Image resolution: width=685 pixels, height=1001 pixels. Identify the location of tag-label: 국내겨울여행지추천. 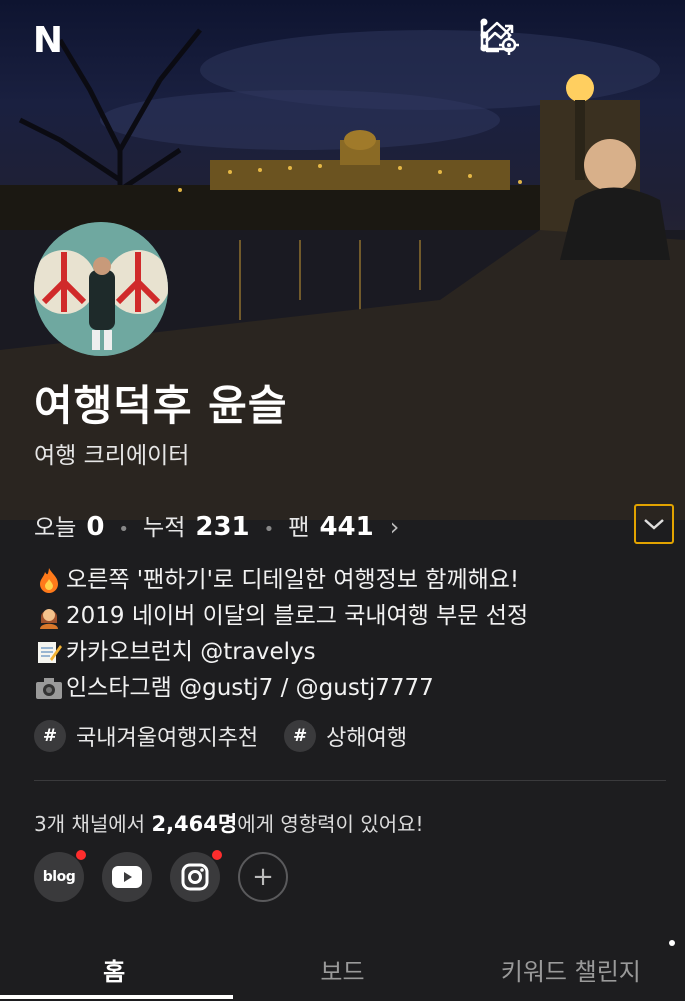
(167, 738).